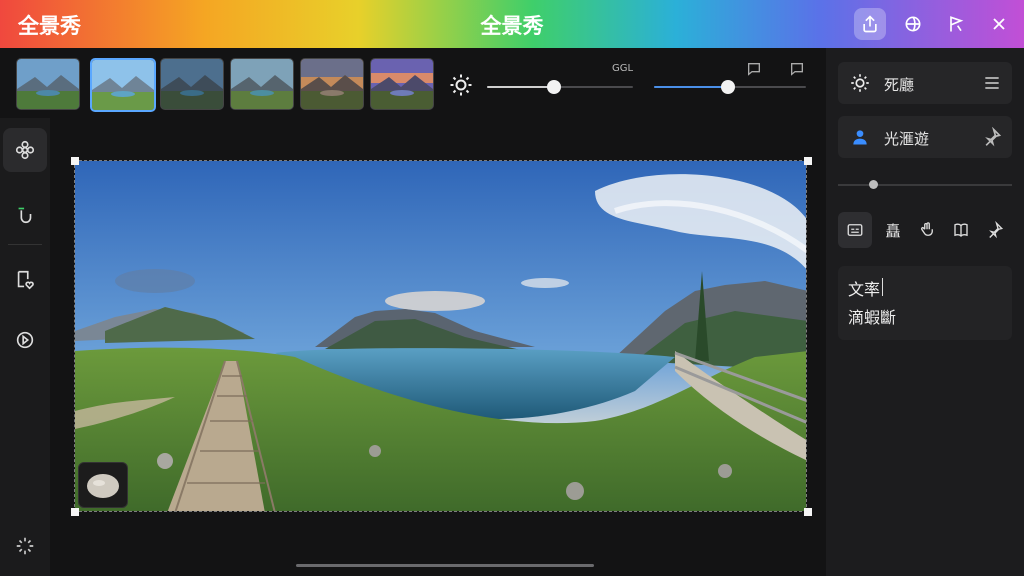  I want to click on rotate-icon, so click(913, 24).